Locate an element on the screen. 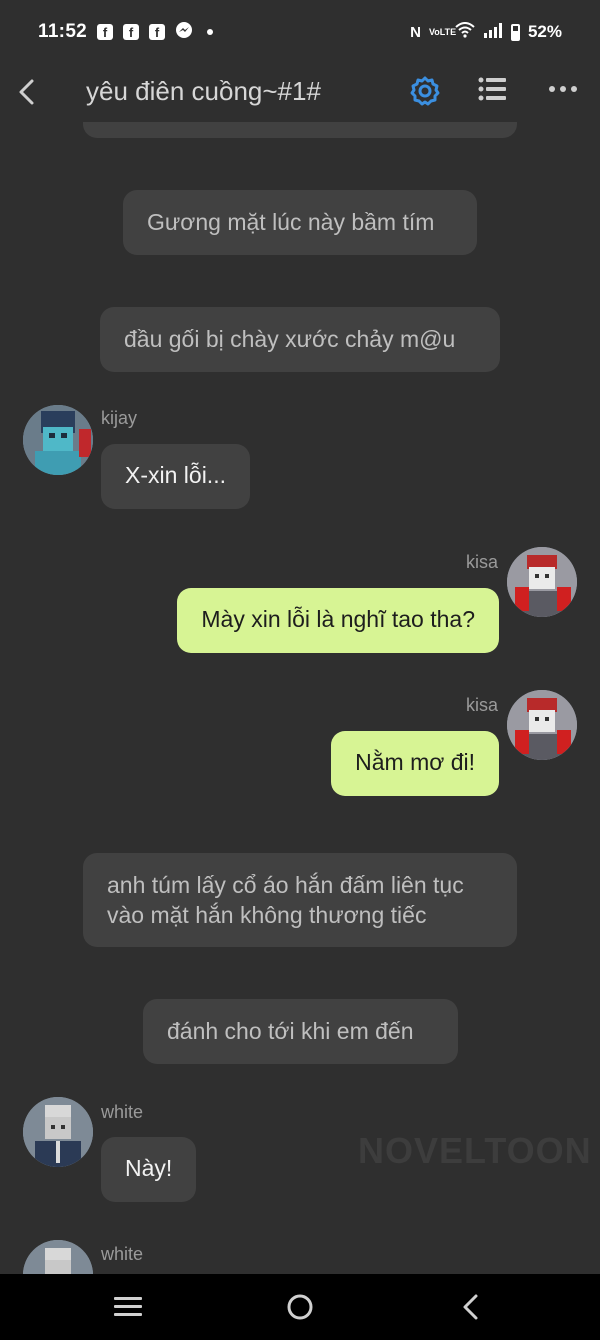 This screenshot has height=1340, width=600. back-button is located at coordinates (27, 92).